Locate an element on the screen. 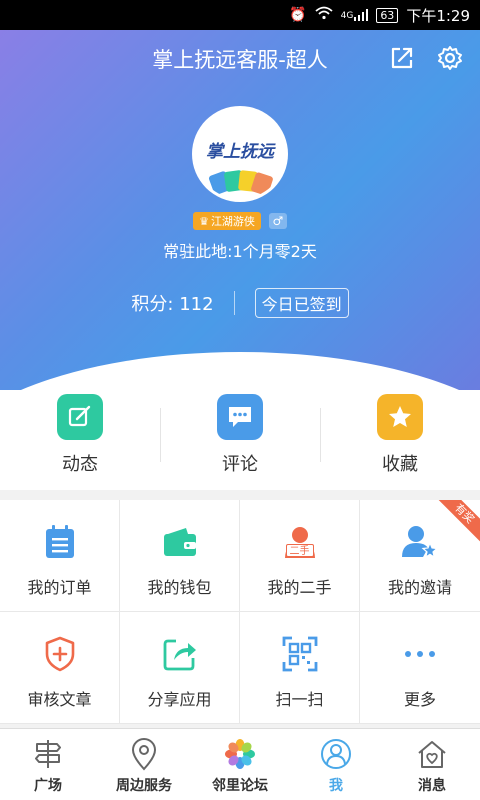 Image resolution: width=480 pixels, height=800 pixels. male-icon: ♂ is located at coordinates (277, 221).